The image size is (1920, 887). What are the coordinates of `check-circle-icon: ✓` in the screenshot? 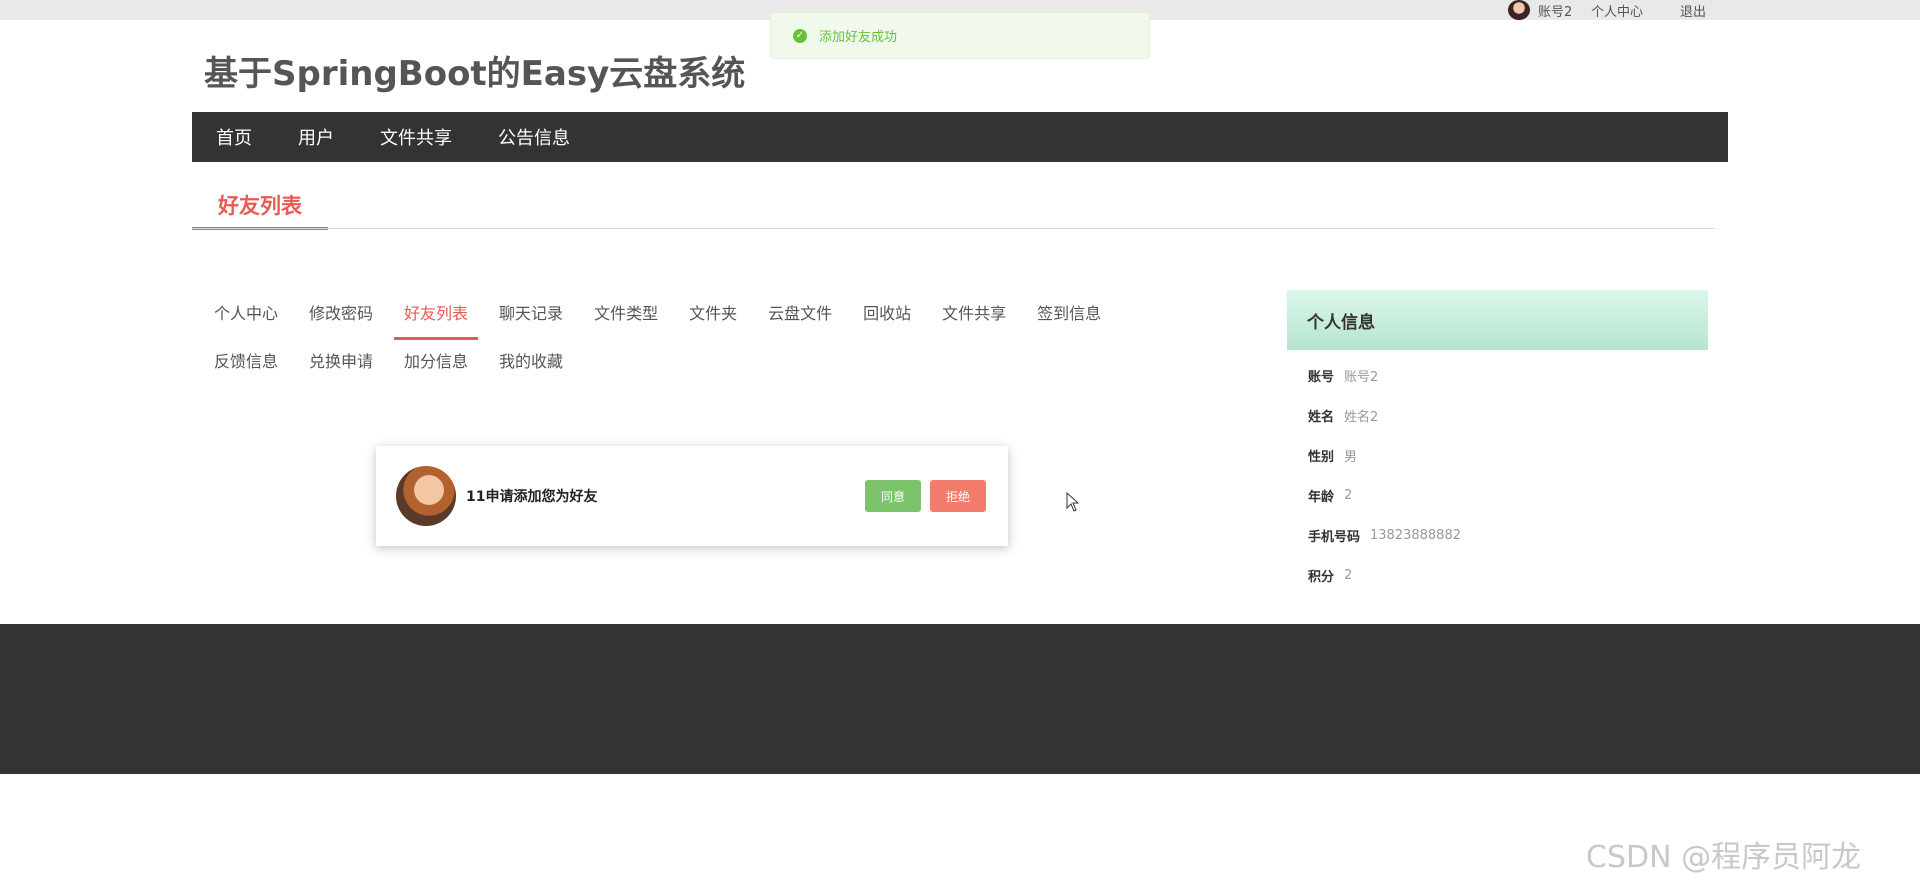 It's located at (800, 35).